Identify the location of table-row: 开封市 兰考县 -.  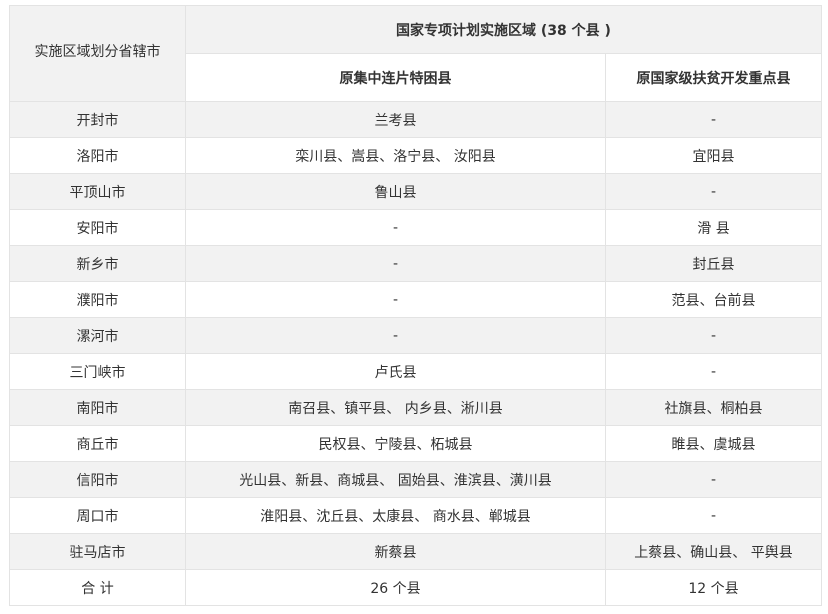
(415, 119).